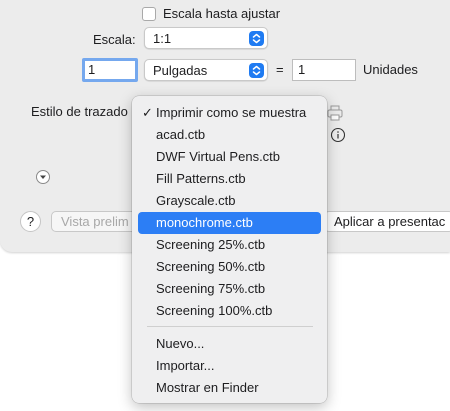 Image resolution: width=450 pixels, height=411 pixels. Describe the element at coordinates (230, 326) in the screenshot. I see `menu-separator` at that location.